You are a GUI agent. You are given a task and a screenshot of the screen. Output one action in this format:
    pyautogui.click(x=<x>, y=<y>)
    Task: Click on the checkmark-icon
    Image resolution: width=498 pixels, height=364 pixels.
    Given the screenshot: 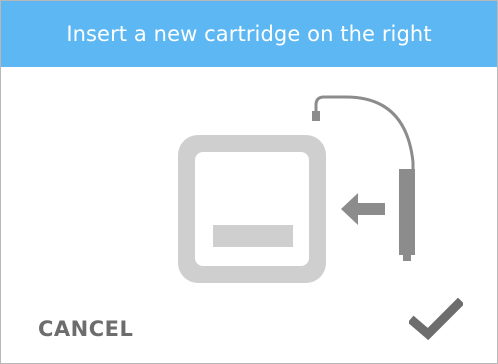 What is the action you would take?
    pyautogui.click(x=436, y=319)
    